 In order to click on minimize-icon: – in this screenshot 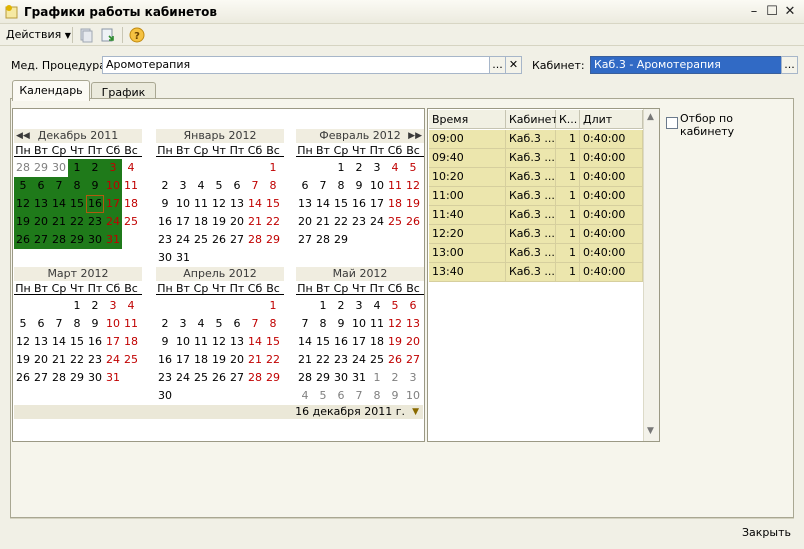, I will do `click(754, 12)`.